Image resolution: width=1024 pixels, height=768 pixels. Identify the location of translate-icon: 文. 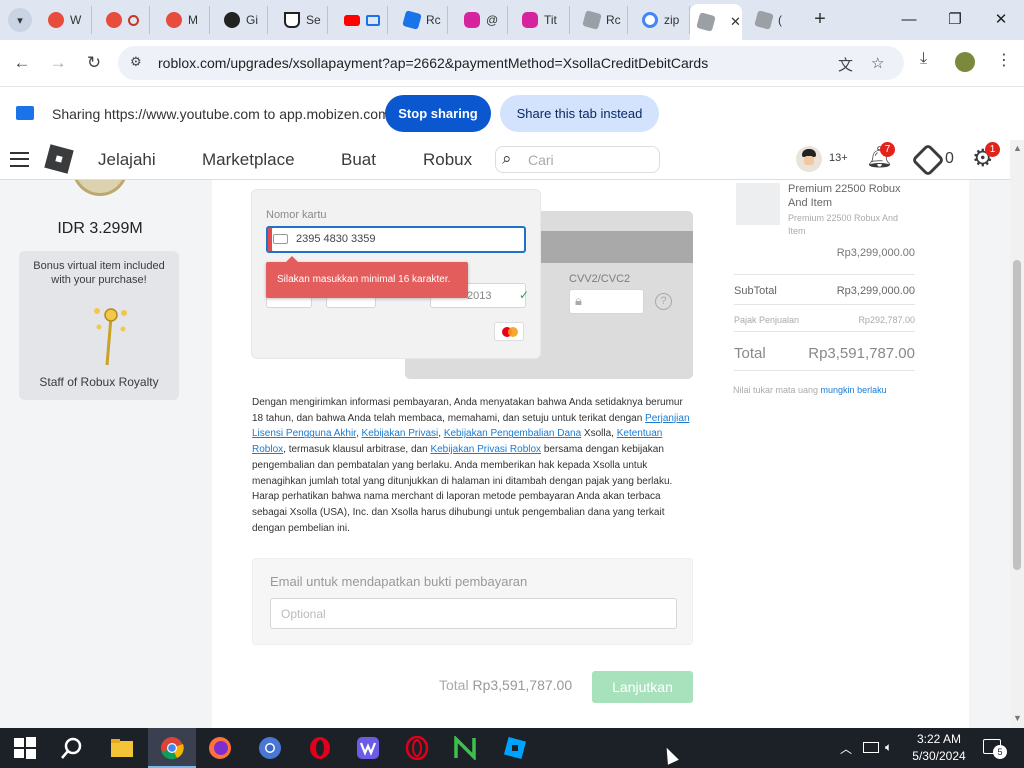
(845, 64).